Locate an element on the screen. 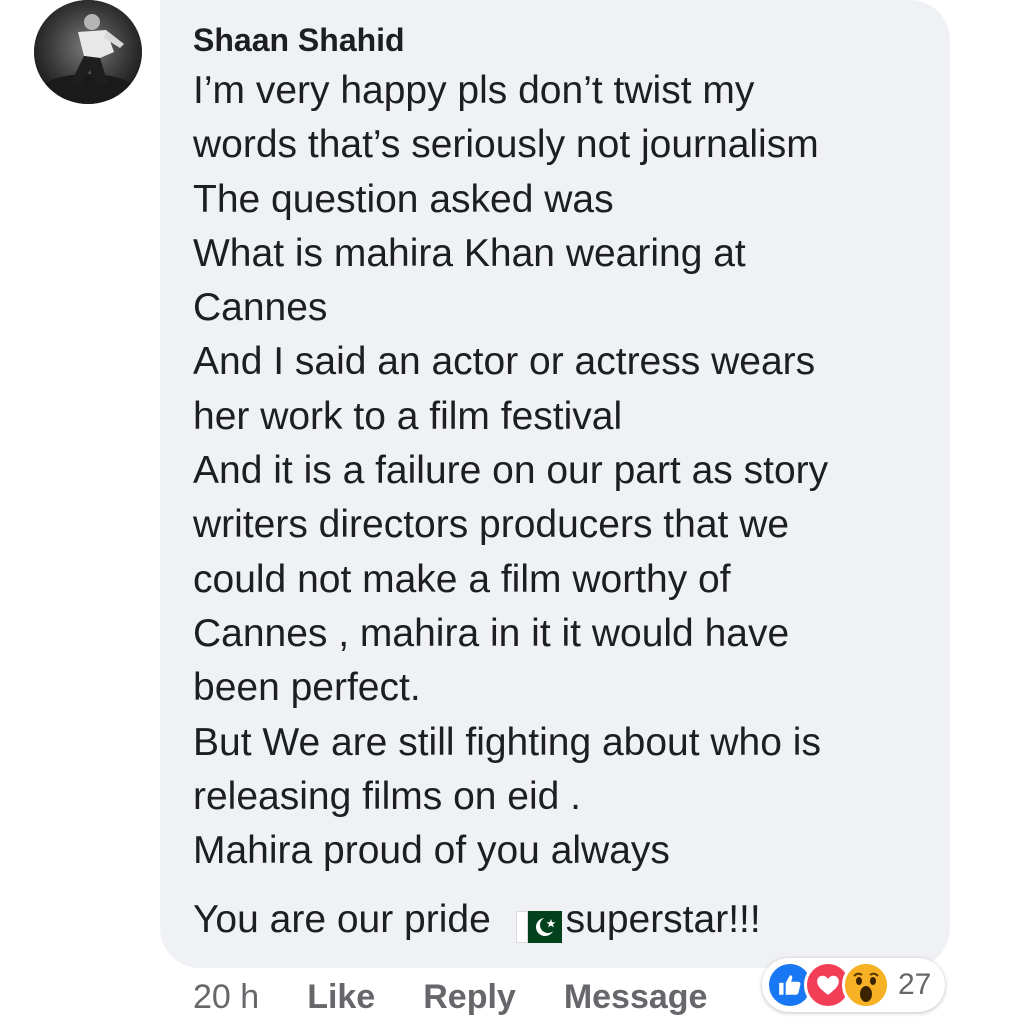 The height and width of the screenshot is (1018, 1024). wow-icon is located at coordinates (866, 985).